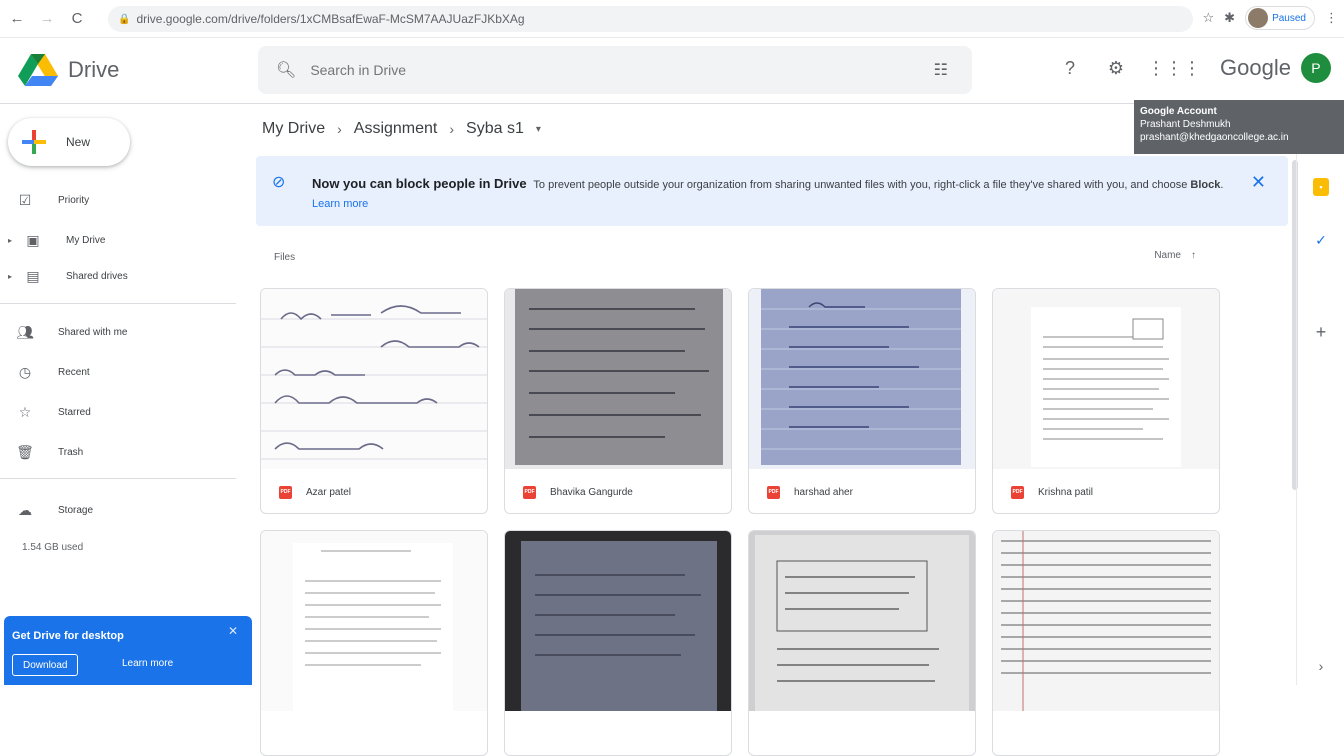  I want to click on sidebar-item-recent: ◷ Recent, so click(120, 372).